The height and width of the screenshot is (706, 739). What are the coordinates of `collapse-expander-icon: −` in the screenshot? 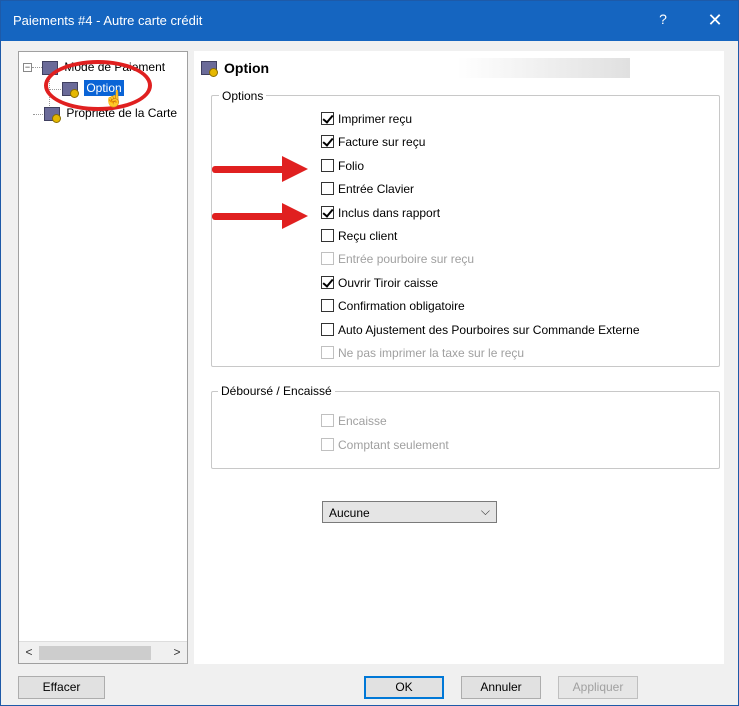 It's located at (27, 67).